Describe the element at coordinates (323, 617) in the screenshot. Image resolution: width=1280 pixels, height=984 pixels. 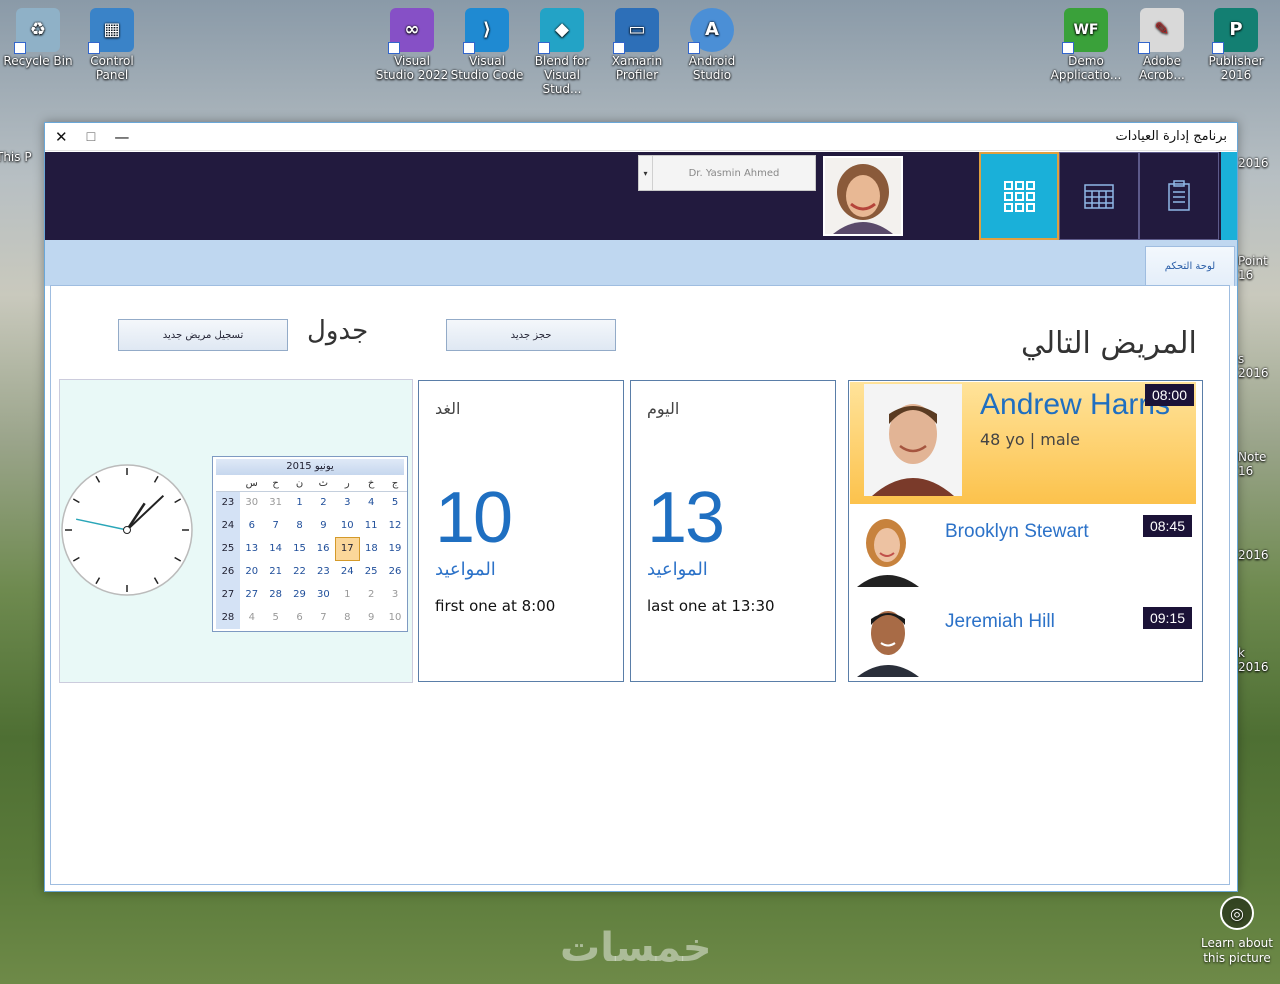
I see `calendar-day-other: 7` at that location.